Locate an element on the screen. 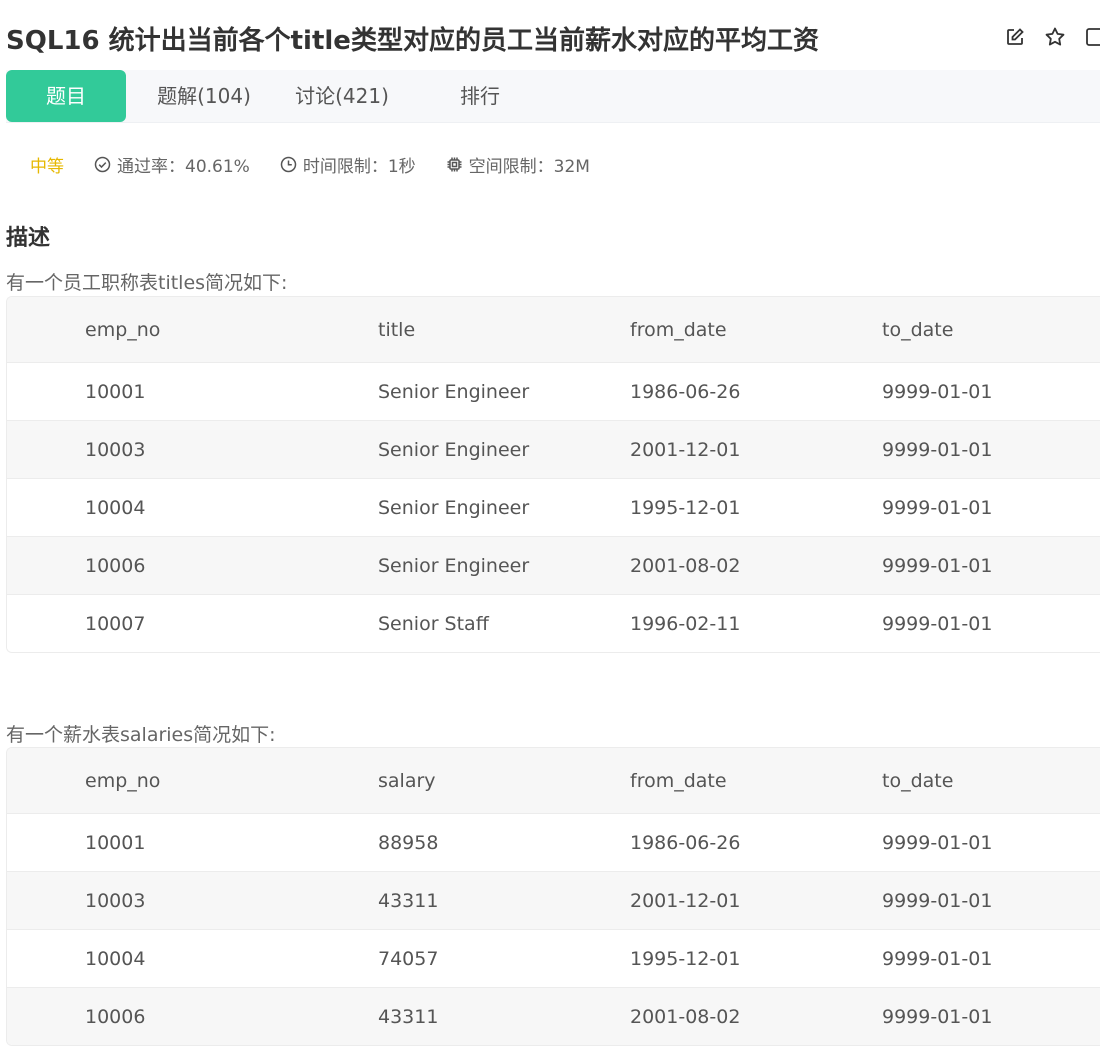 The width and height of the screenshot is (1100, 1046). tab-bar: 题目 题解(104) 讨论(421) 排行 is located at coordinates (553, 96).